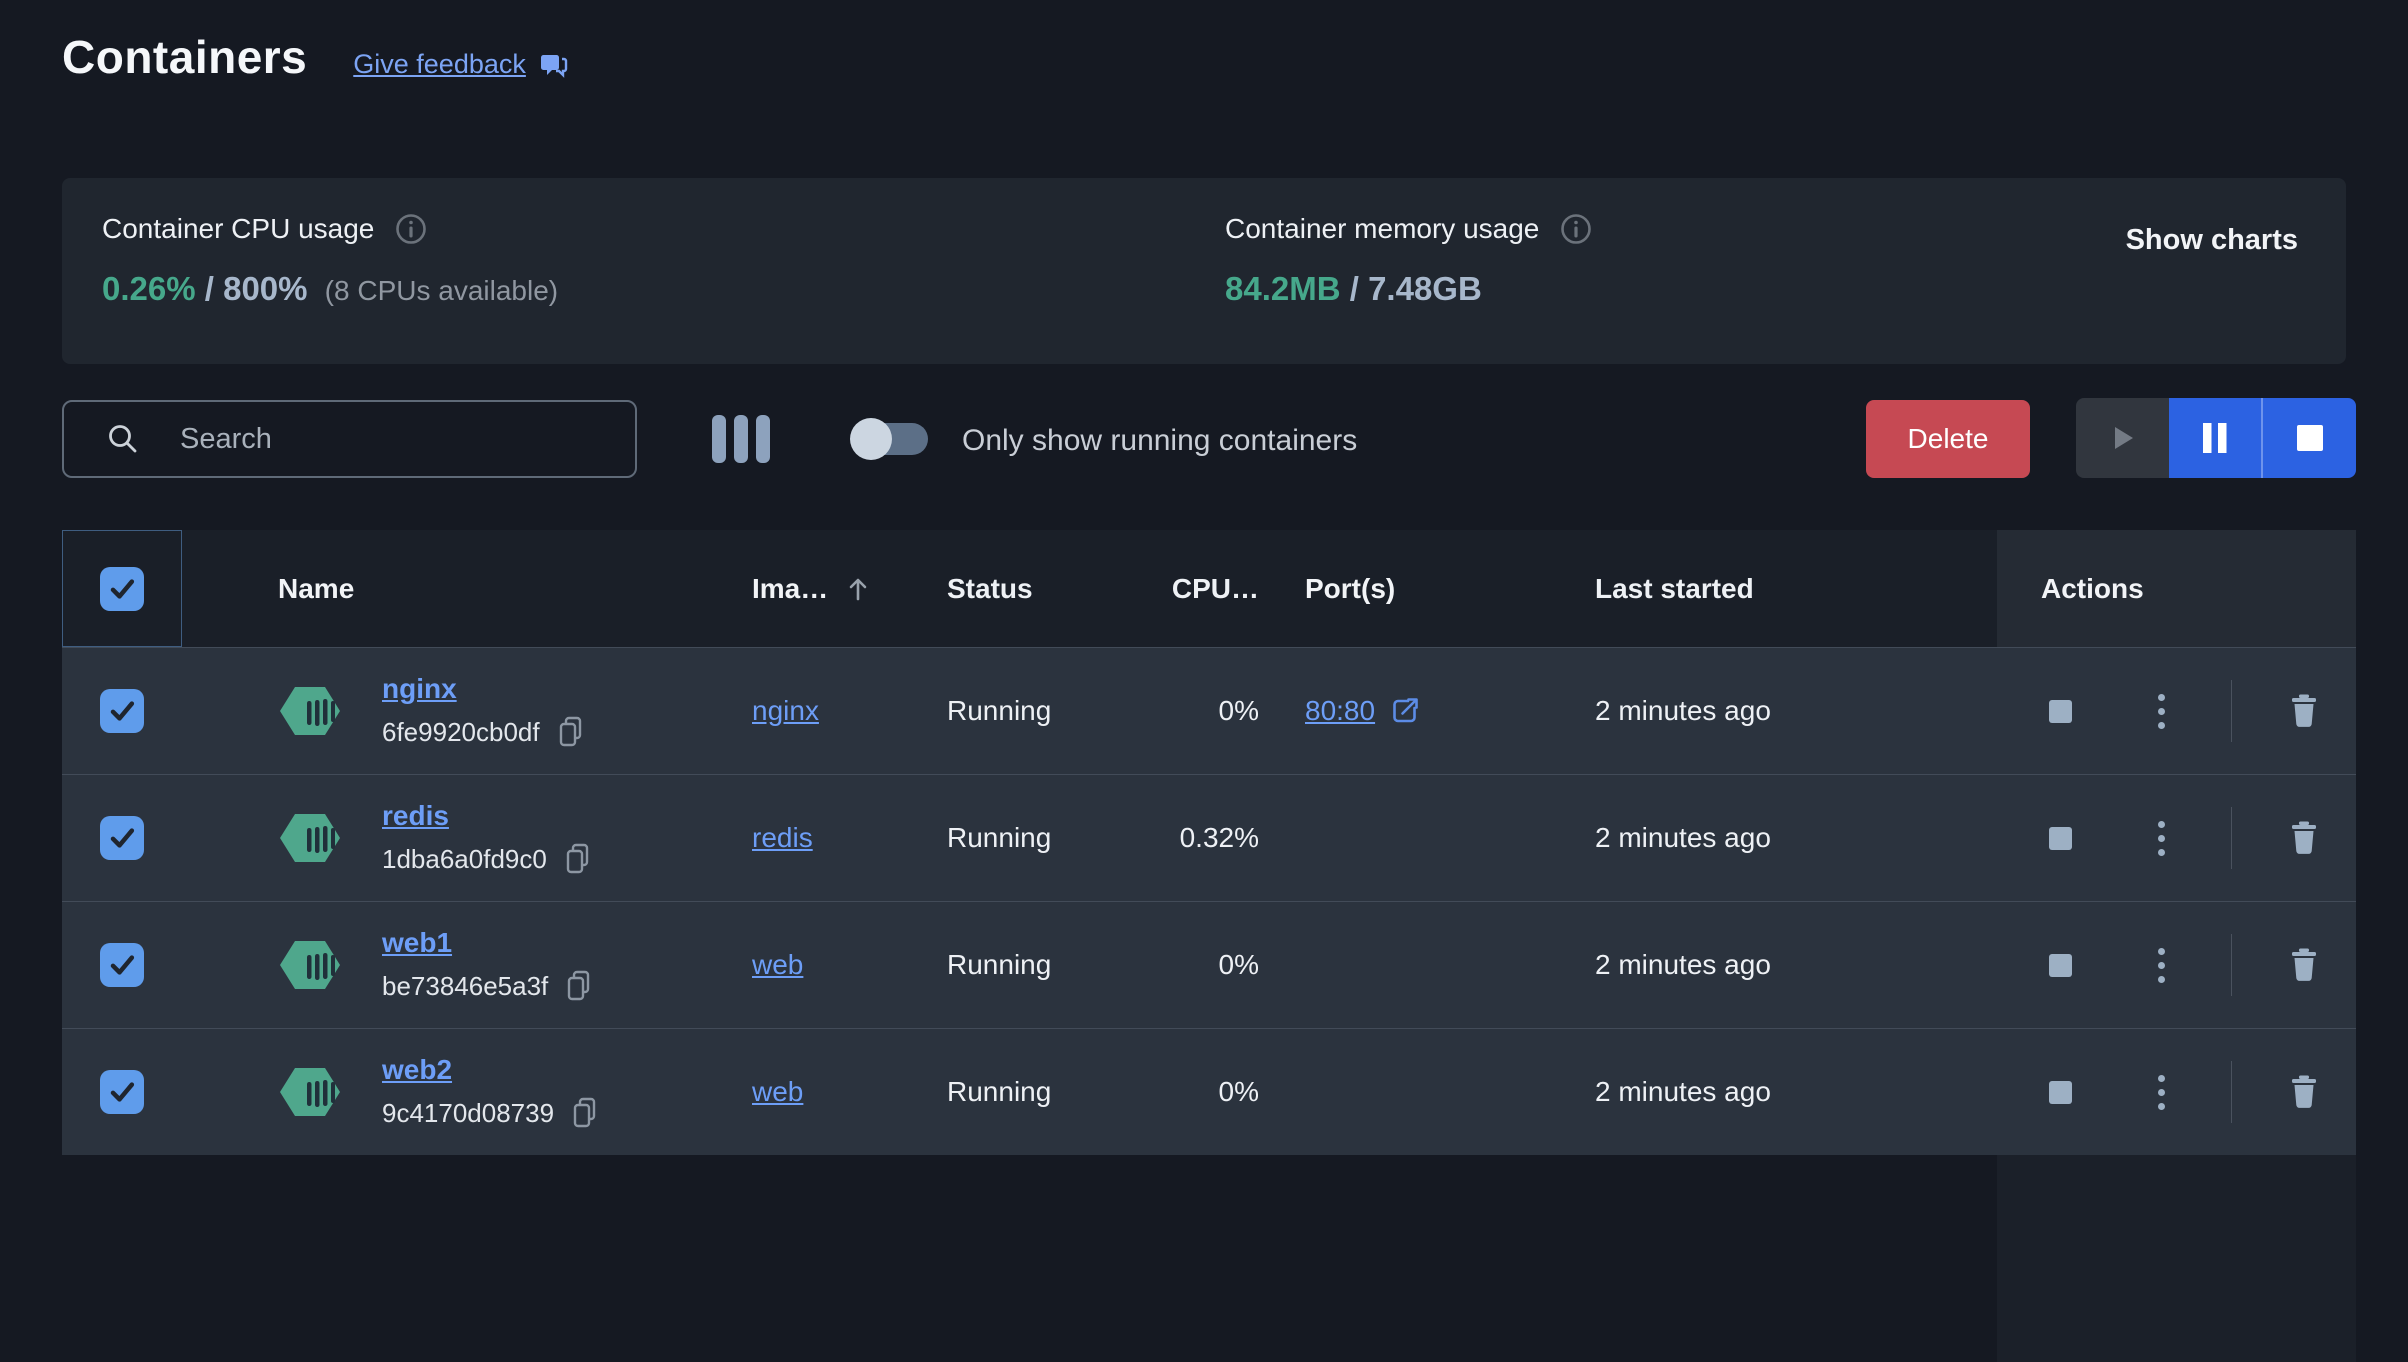 The width and height of the screenshot is (2408, 1362). Describe the element at coordinates (491, 1070) in the screenshot. I see `container-name-link: web2` at that location.